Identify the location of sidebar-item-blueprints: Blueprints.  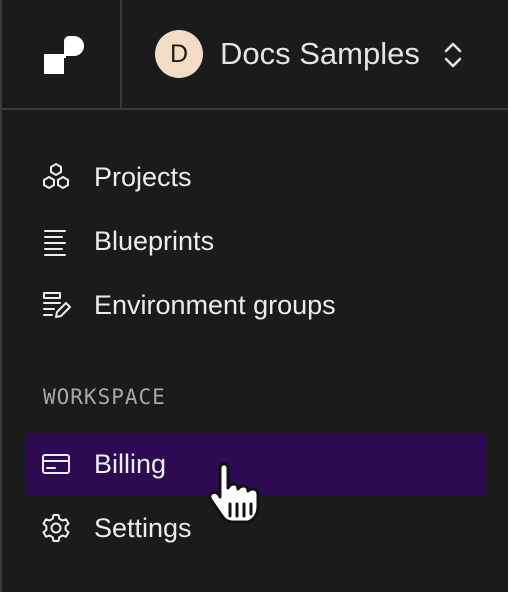
(256, 241).